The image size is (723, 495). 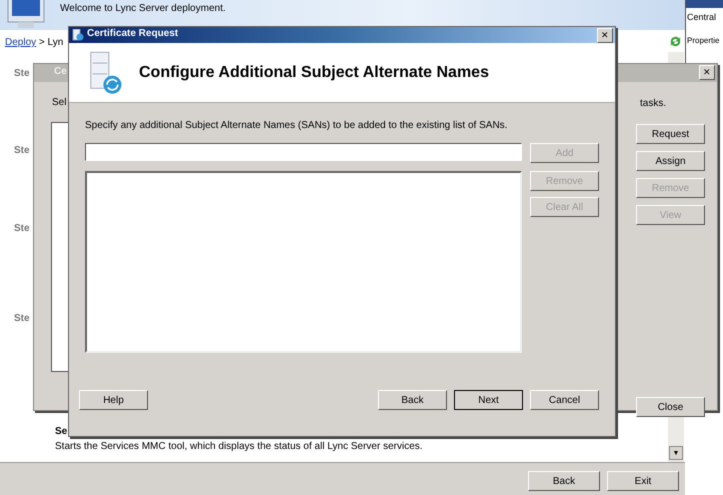 I want to click on action-button: Request, so click(x=670, y=134).